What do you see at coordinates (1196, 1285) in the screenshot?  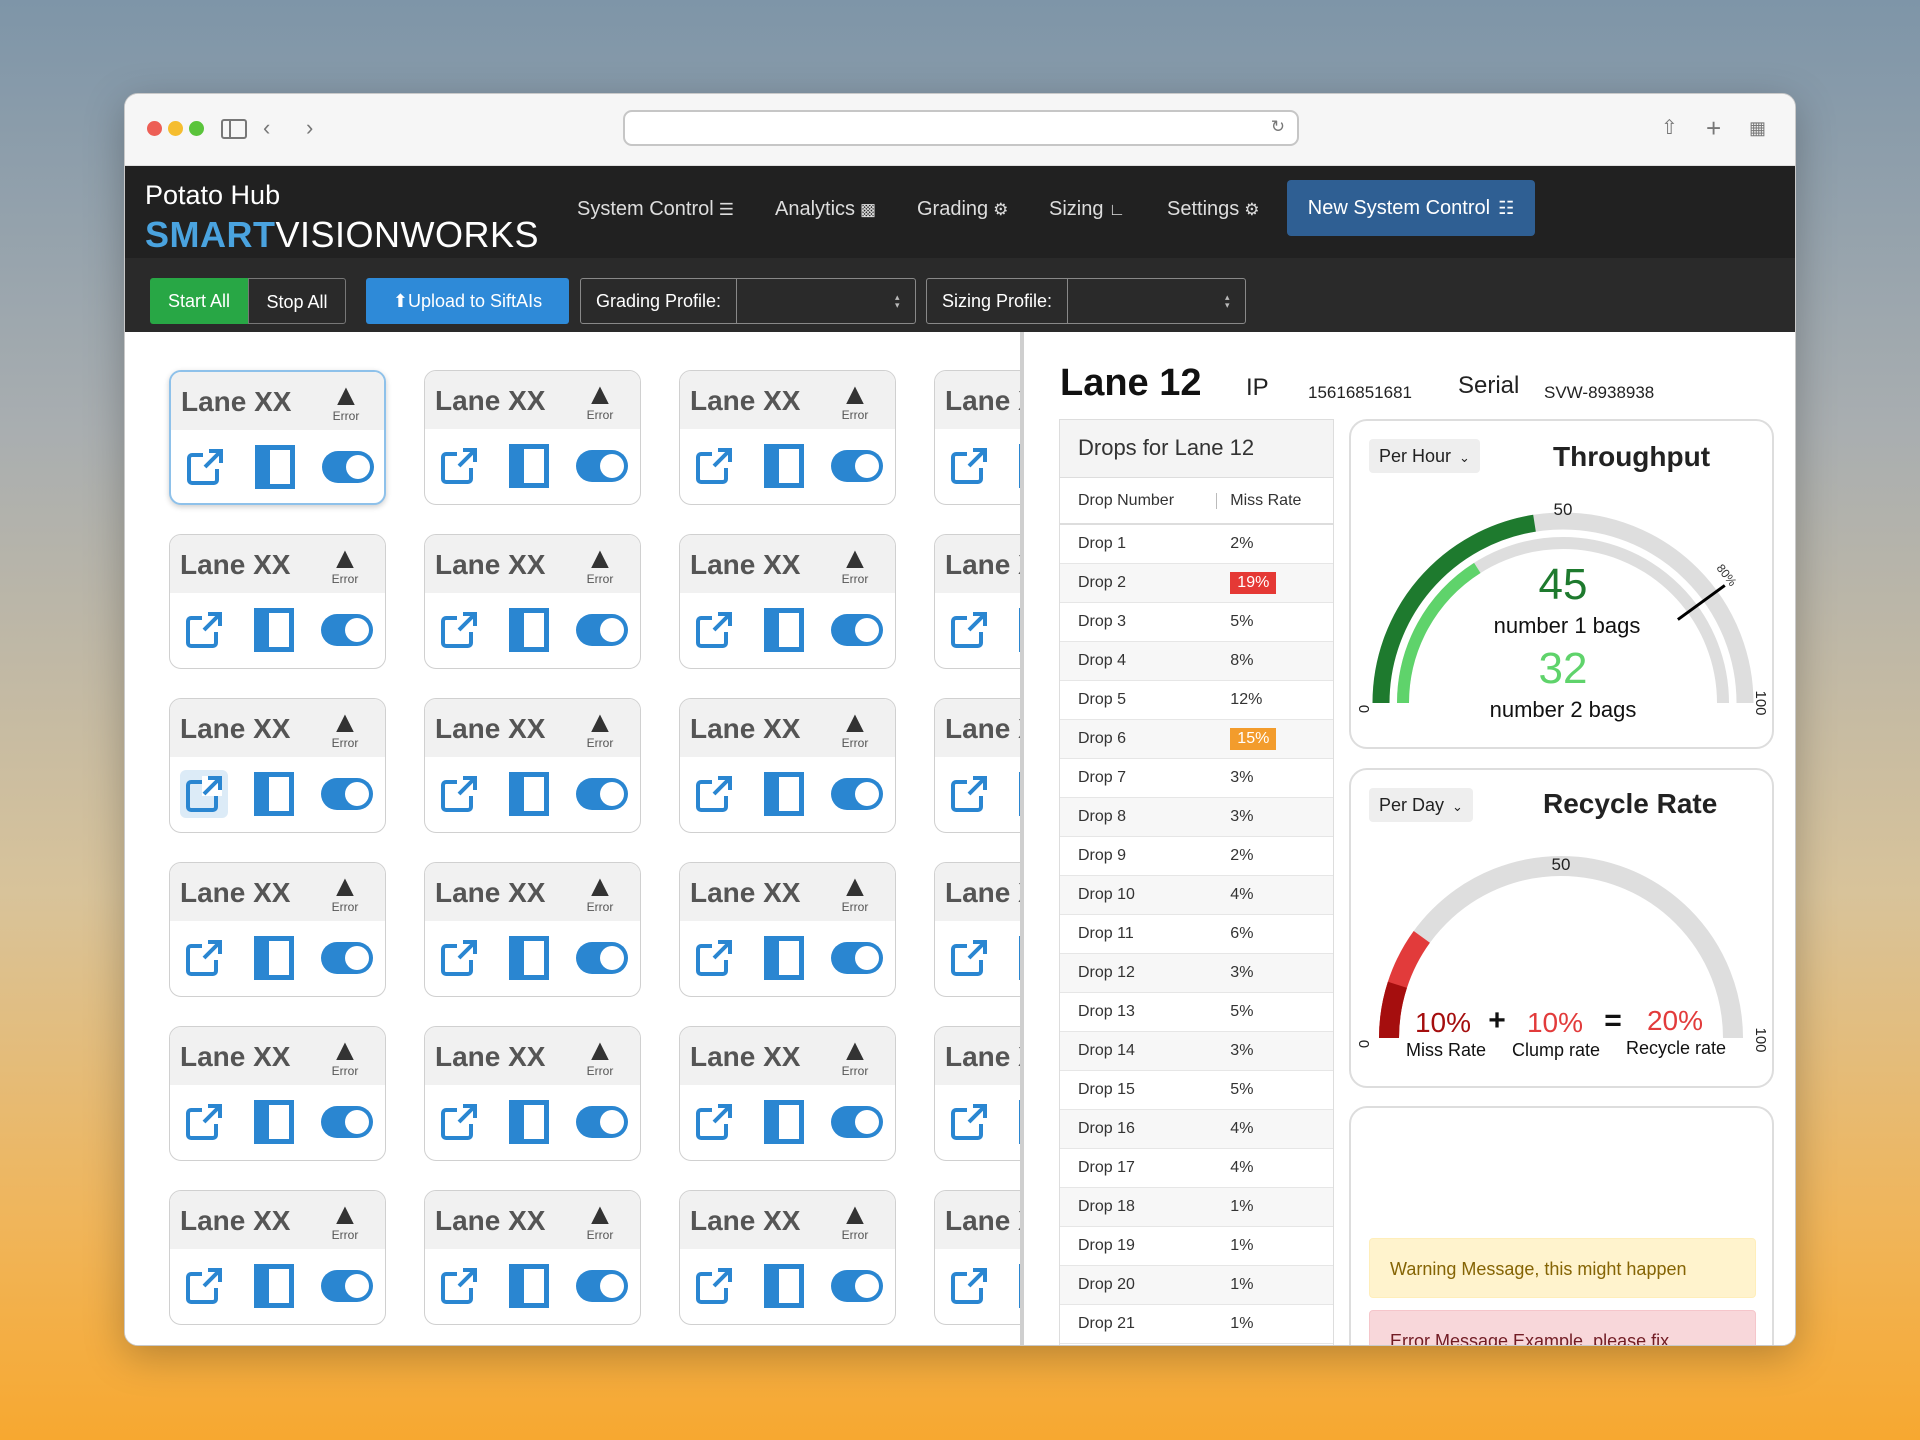 I see `table-row: Drop 20 1%` at bounding box center [1196, 1285].